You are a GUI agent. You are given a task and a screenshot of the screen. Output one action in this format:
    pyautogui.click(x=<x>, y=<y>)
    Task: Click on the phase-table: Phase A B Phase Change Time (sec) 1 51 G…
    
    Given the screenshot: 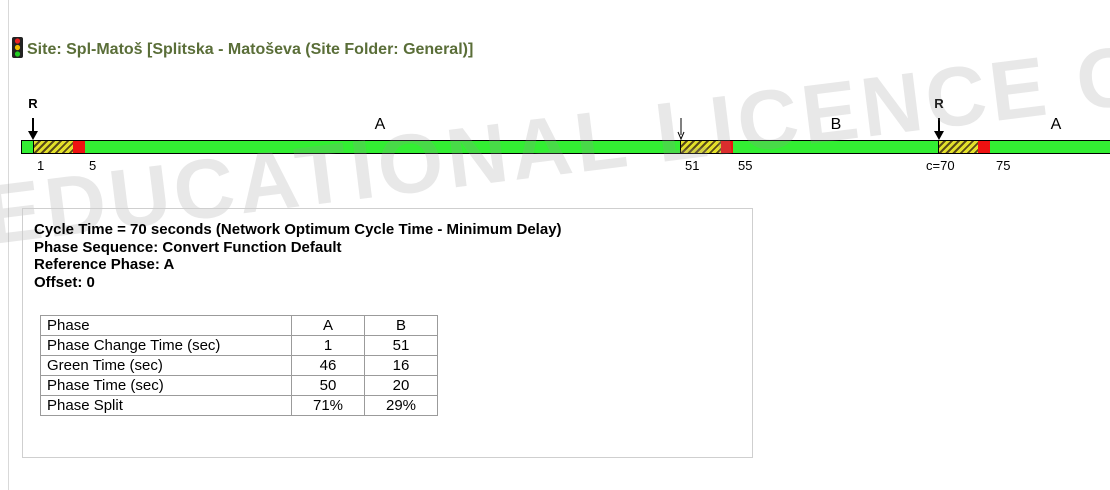 What is the action you would take?
    pyautogui.click(x=239, y=365)
    